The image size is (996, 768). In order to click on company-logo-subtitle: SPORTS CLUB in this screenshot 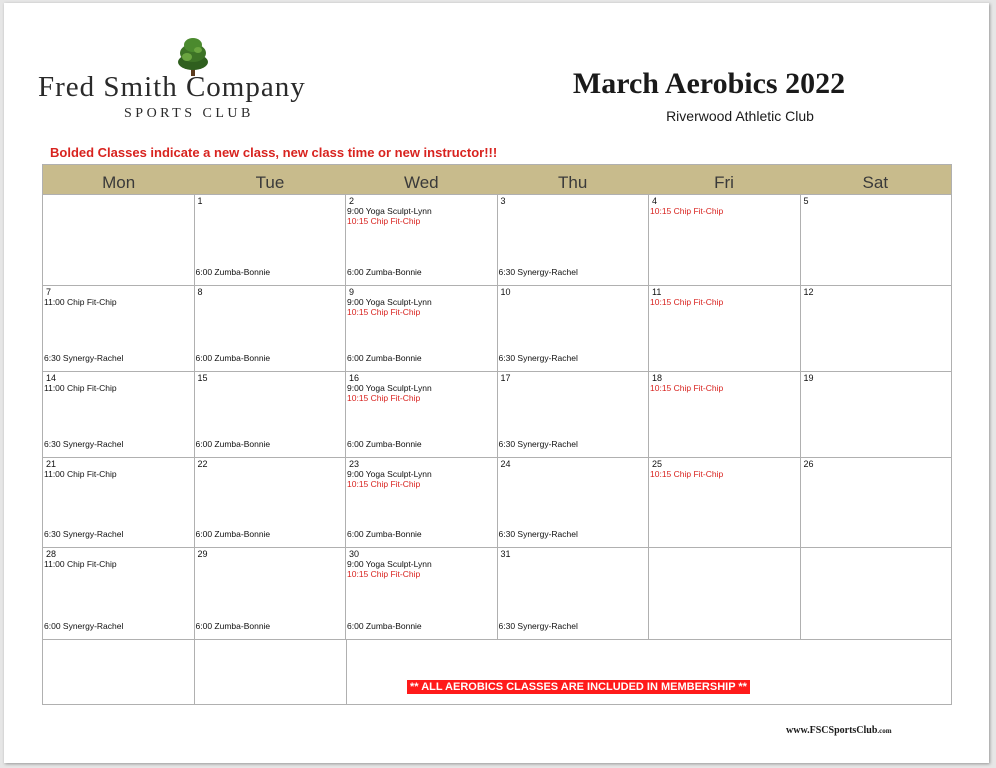, I will do `click(189, 113)`.